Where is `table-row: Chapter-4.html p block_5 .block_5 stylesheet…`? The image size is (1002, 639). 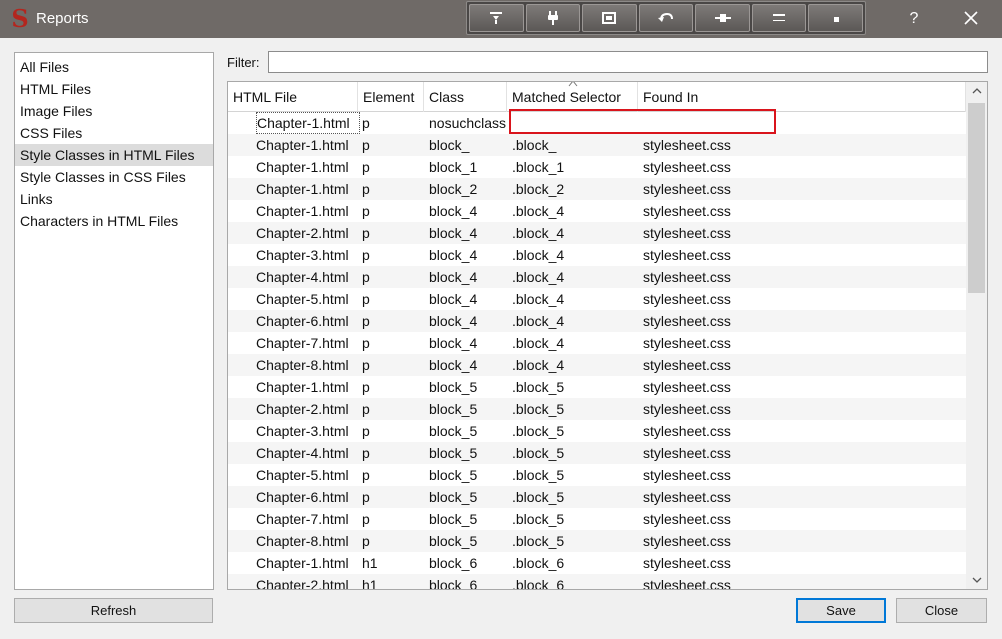
table-row: Chapter-4.html p block_5 .block_5 stylesheet… is located at coordinates (597, 453).